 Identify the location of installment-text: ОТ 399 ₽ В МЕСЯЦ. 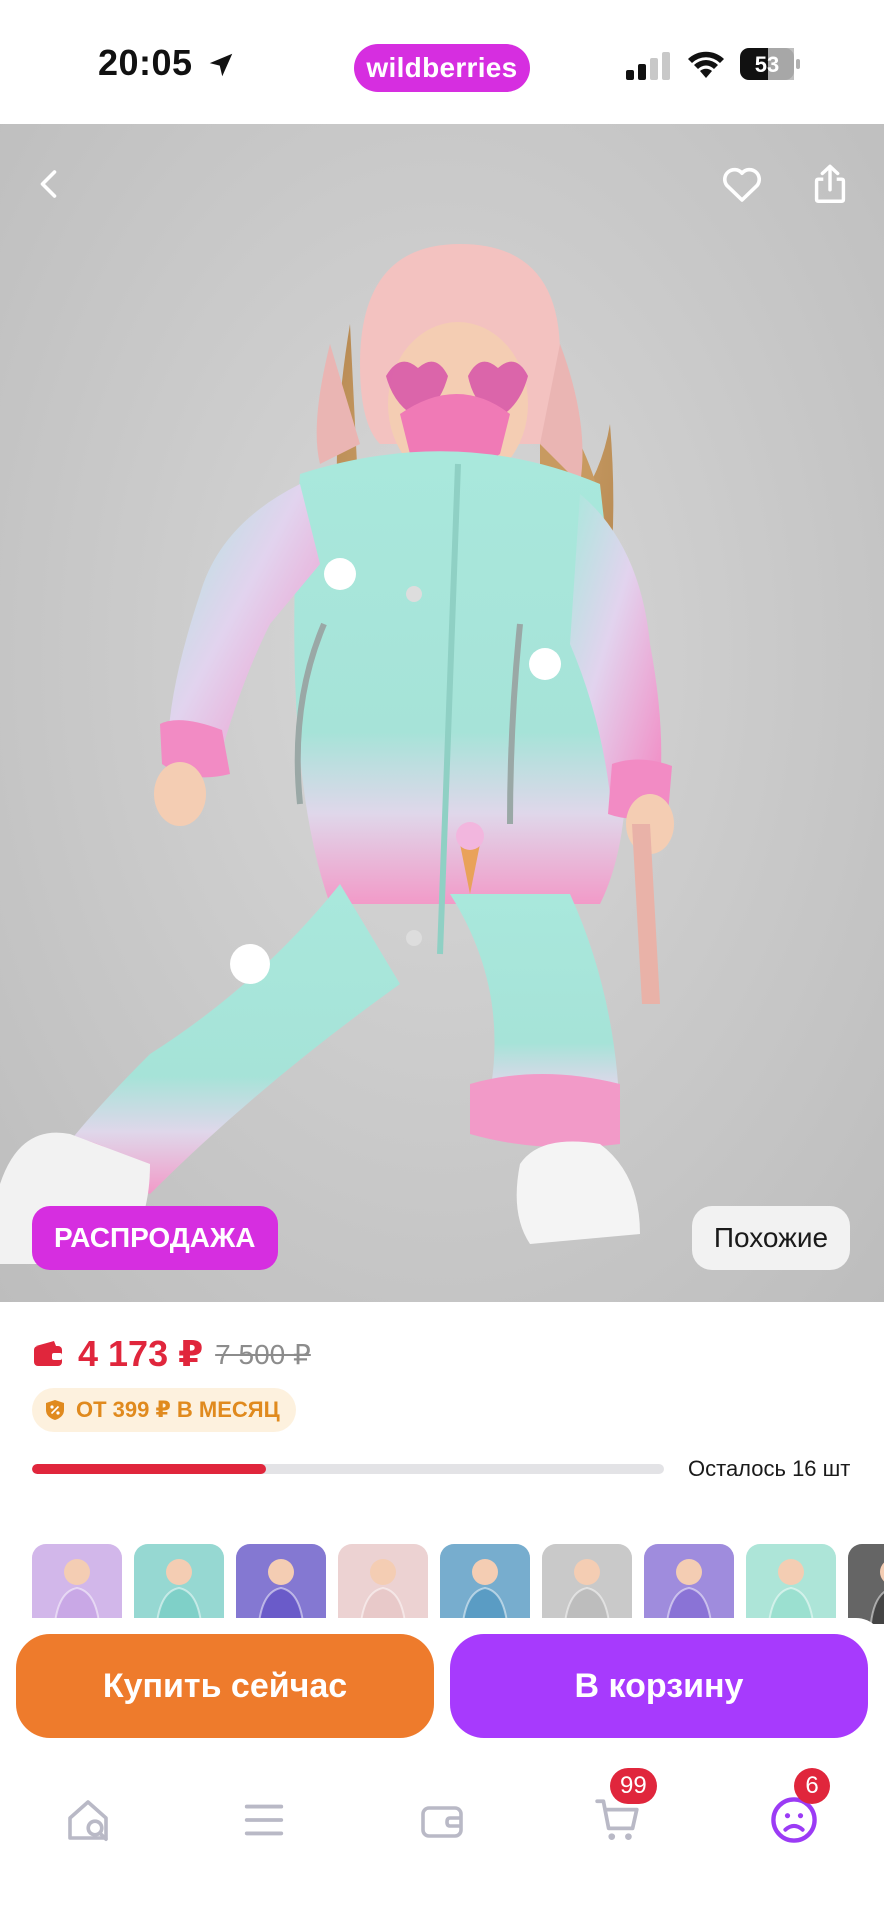
(178, 1409).